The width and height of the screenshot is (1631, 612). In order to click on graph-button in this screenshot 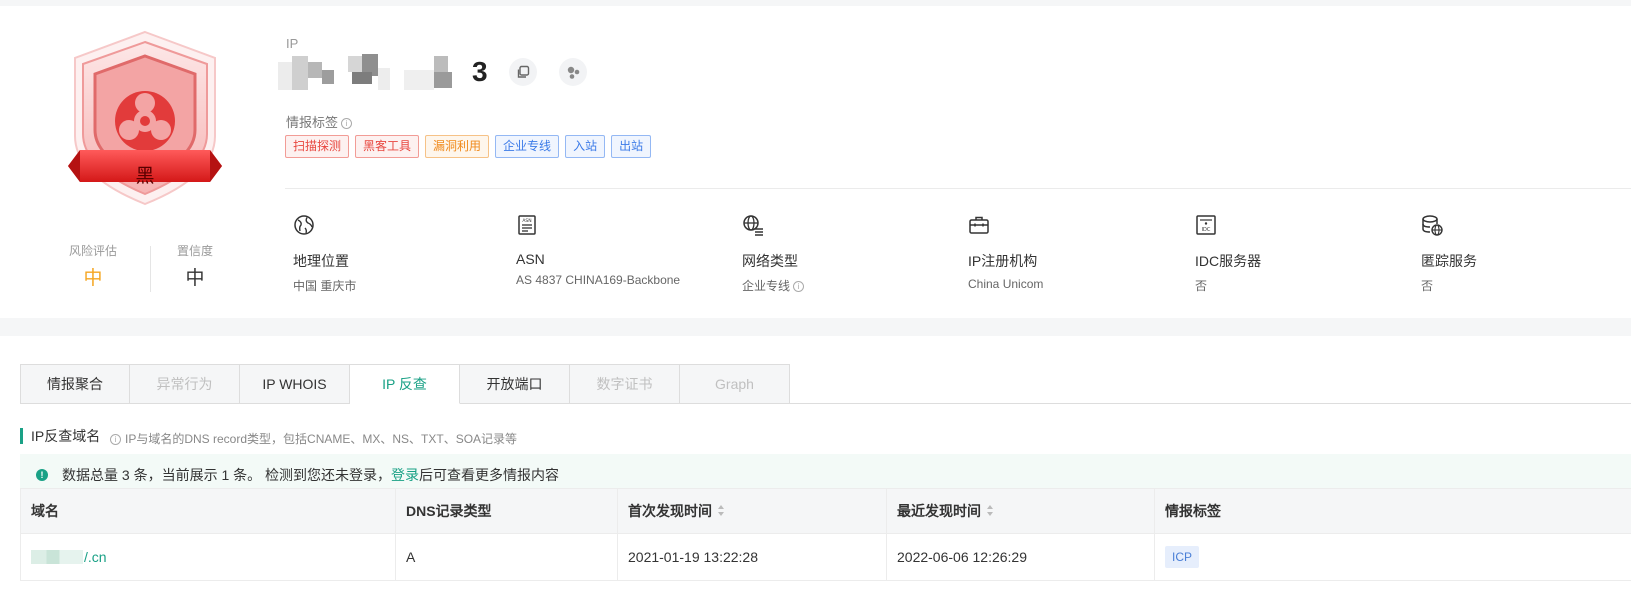, I will do `click(573, 72)`.